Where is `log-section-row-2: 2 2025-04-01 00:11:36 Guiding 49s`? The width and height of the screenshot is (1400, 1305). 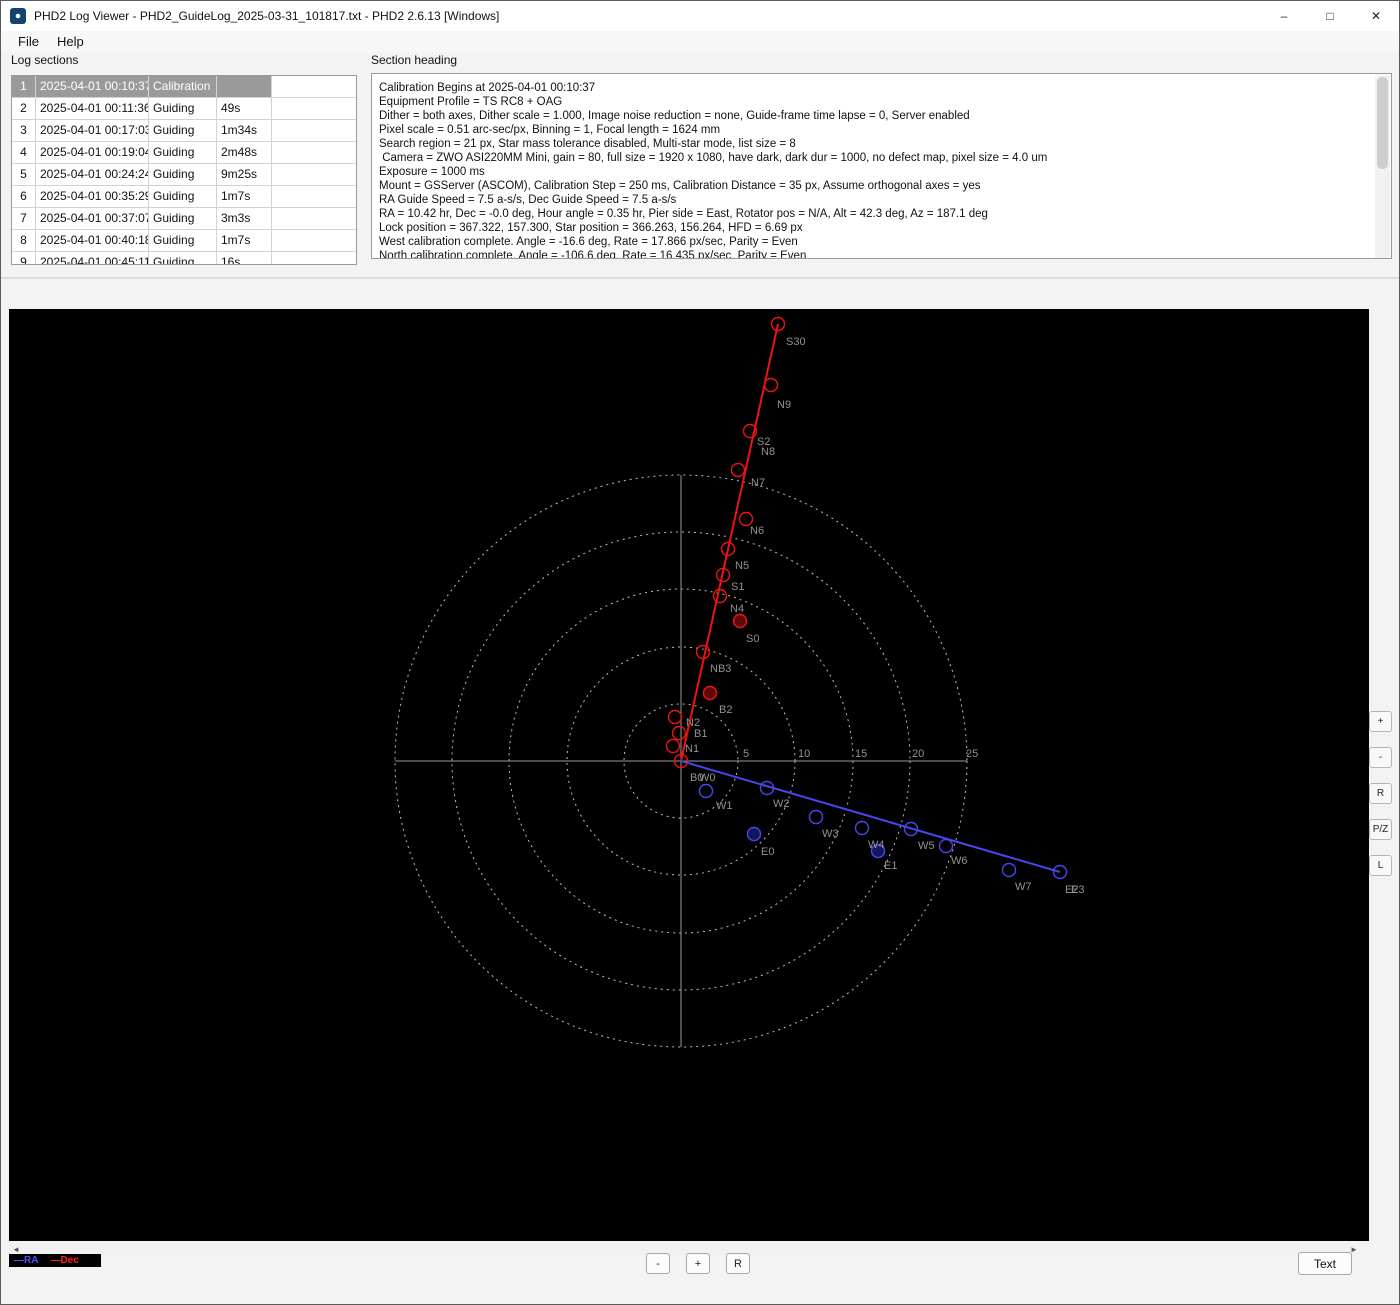
log-section-row-2: 2 2025-04-01 00:11:36 Guiding 49s is located at coordinates (184, 109).